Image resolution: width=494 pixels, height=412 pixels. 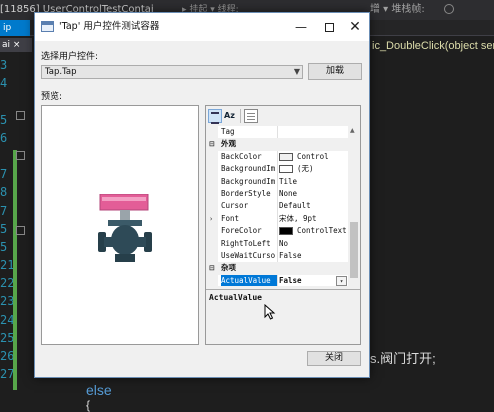 What do you see at coordinates (99, 390) in the screenshot?
I see `code-keyword-else: else` at bounding box center [99, 390].